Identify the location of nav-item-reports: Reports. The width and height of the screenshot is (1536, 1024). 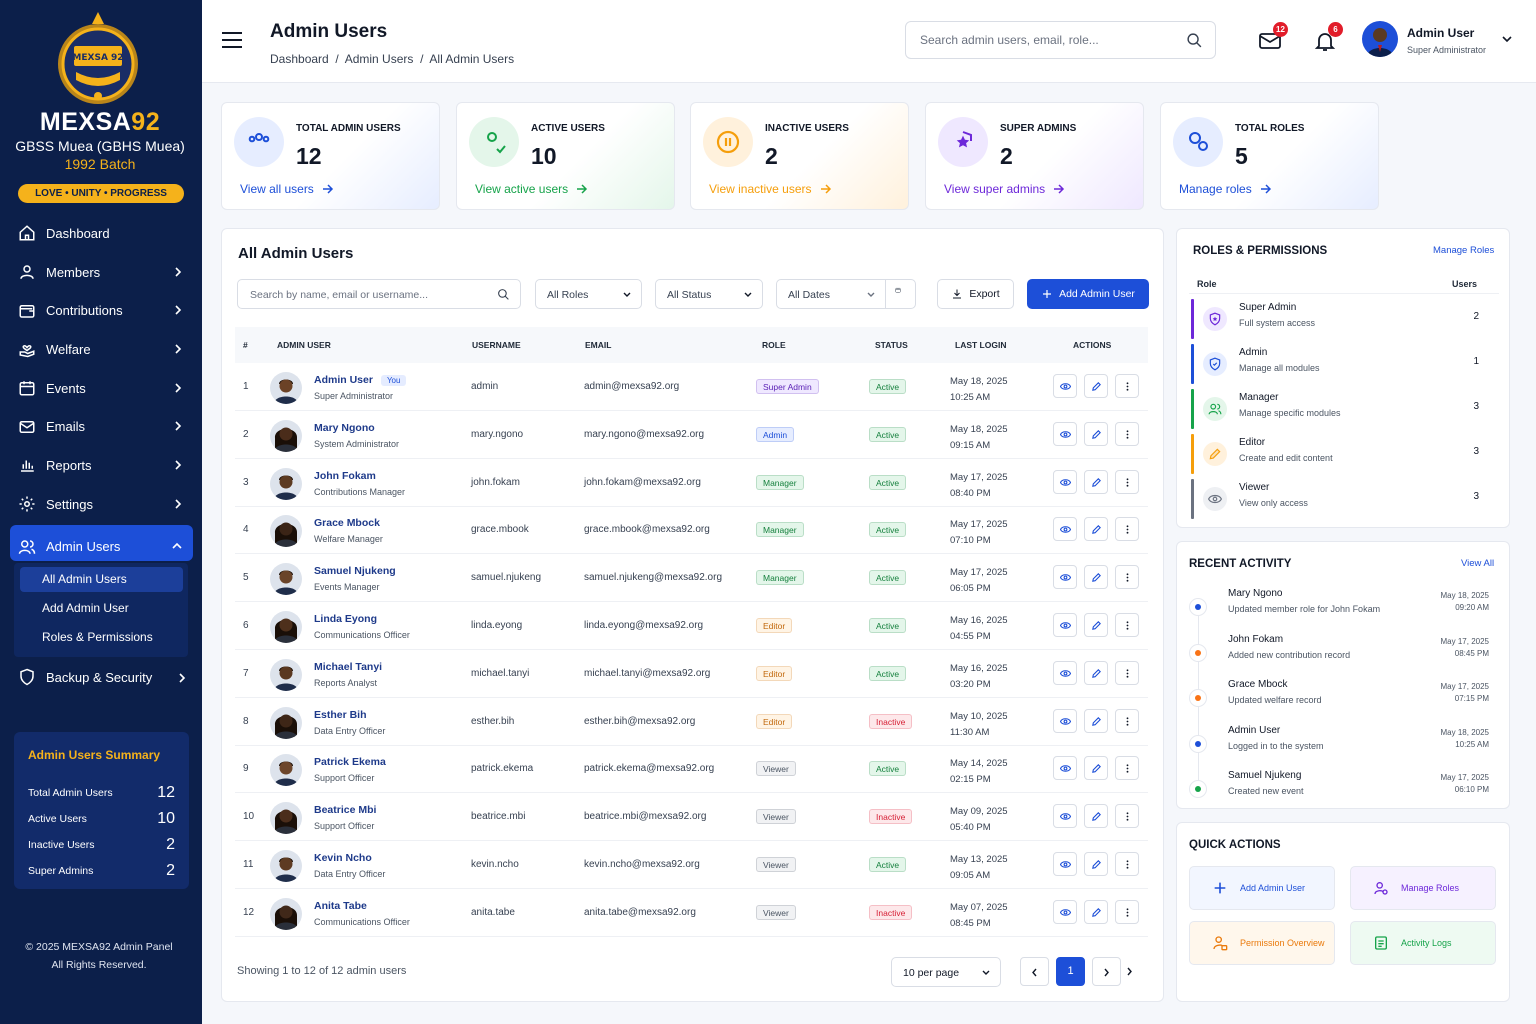
(101, 465).